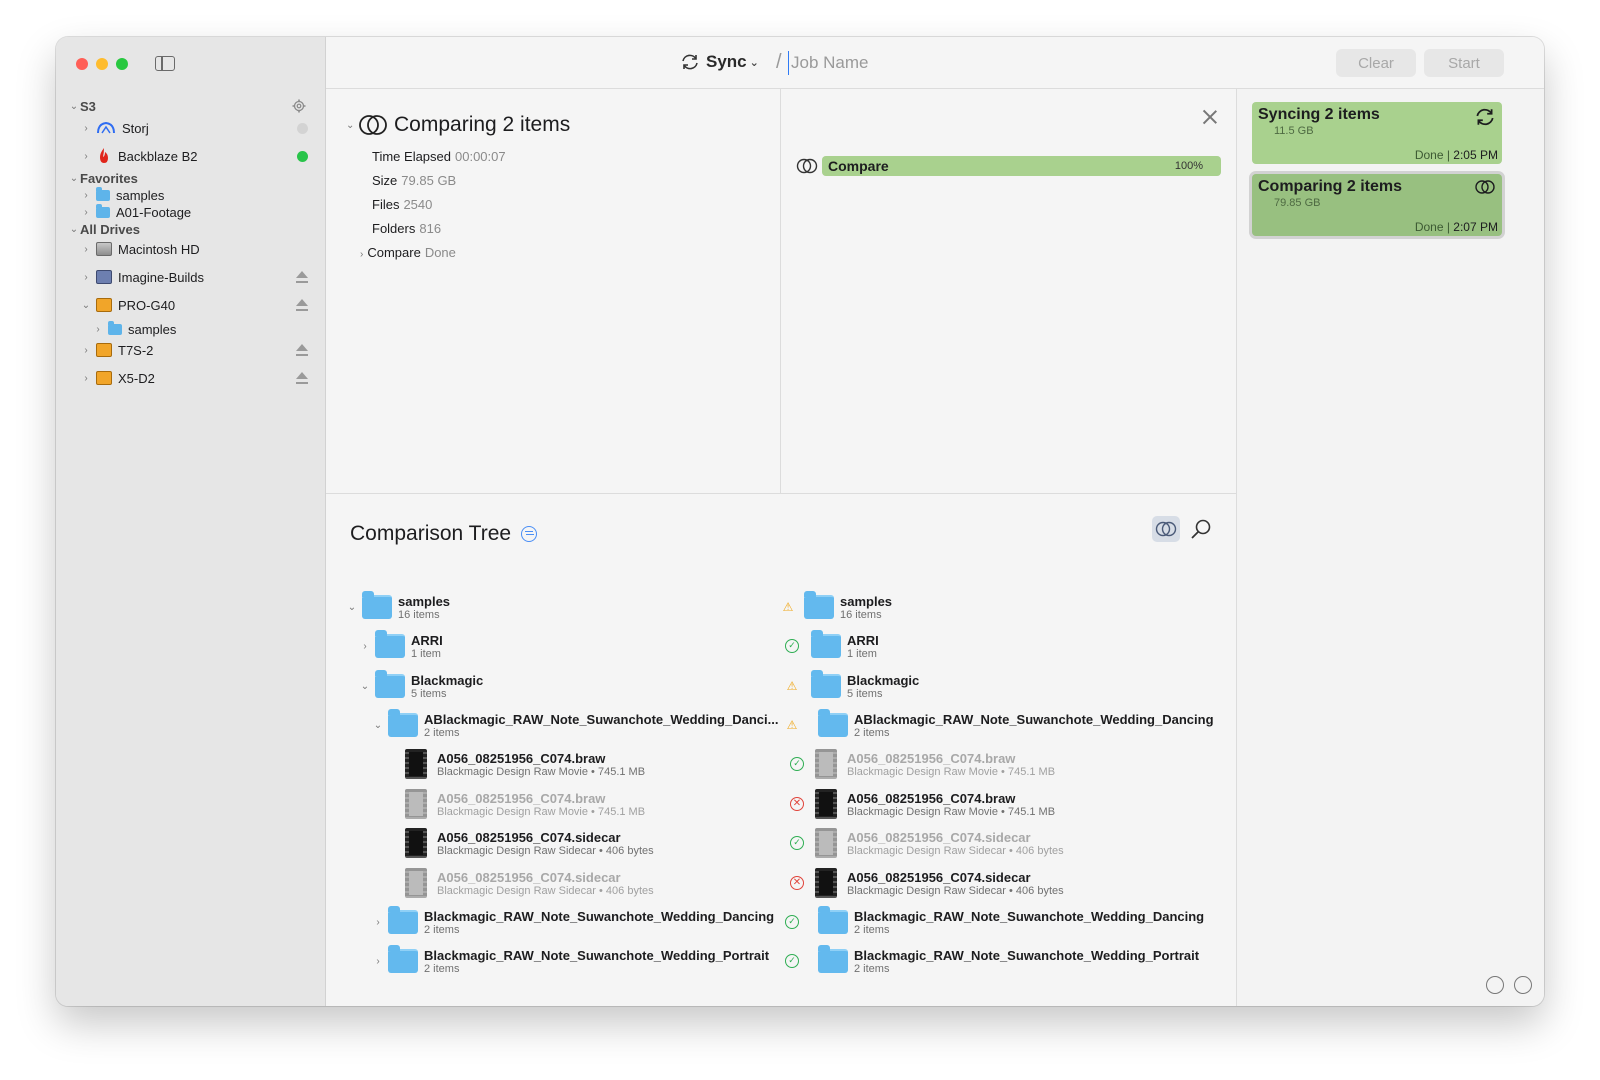 This screenshot has height=1080, width=1600. Describe the element at coordinates (104, 350) in the screenshot. I see `external-drive-icon` at that location.